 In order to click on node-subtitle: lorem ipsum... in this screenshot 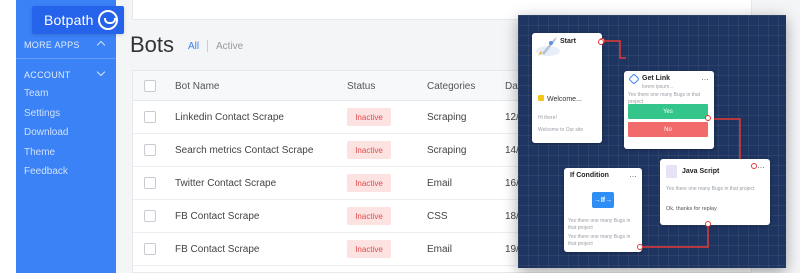, I will do `click(658, 87)`.